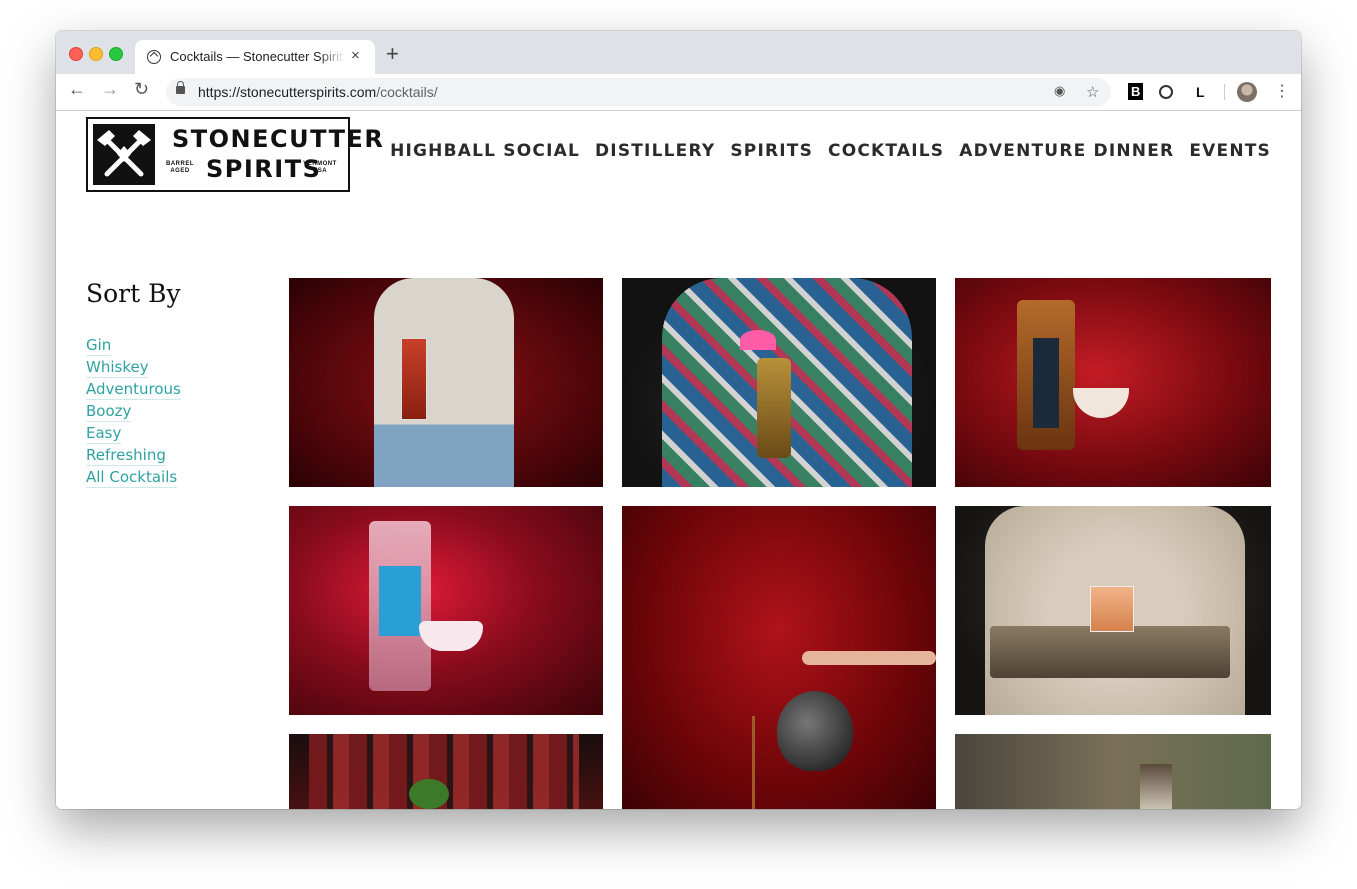 Image resolution: width=1357 pixels, height=889 pixels. I want to click on extension-b-icon: B, so click(1136, 91).